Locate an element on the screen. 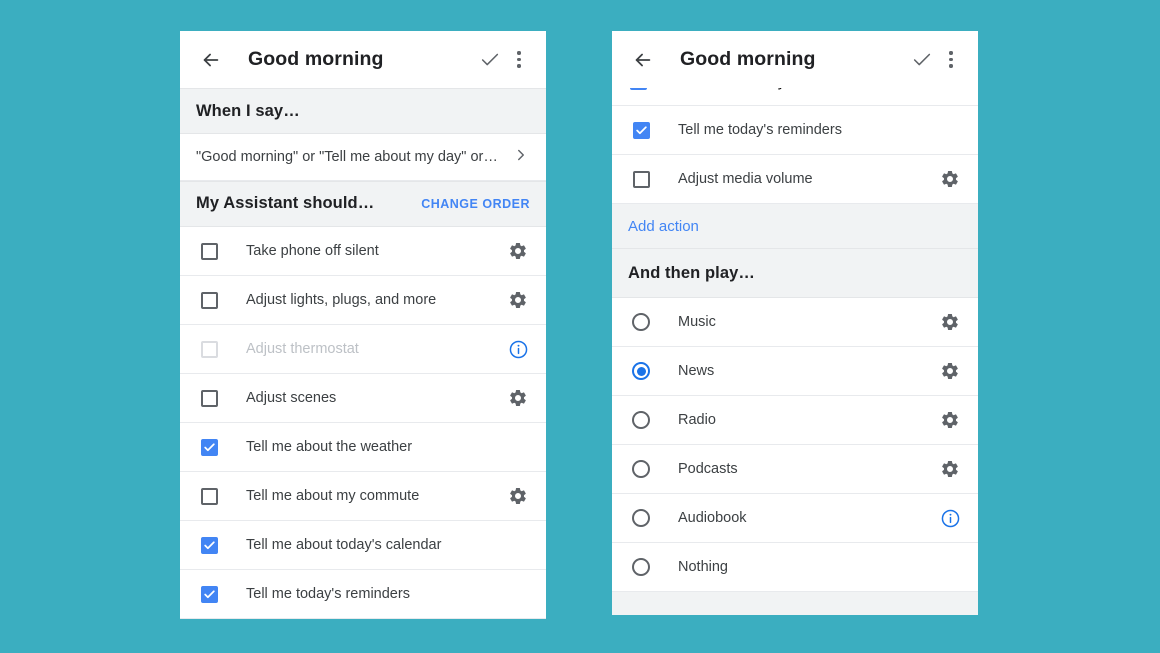  action-label: Adjust thermostat is located at coordinates (302, 349).